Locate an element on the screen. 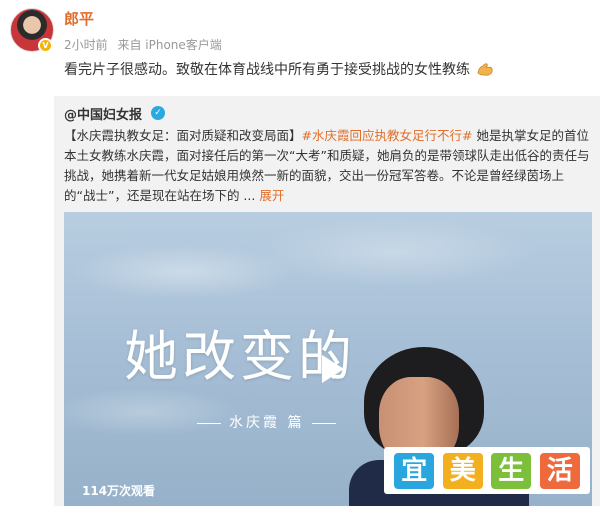  repost-author: @中国妇女报 is located at coordinates (103, 113).